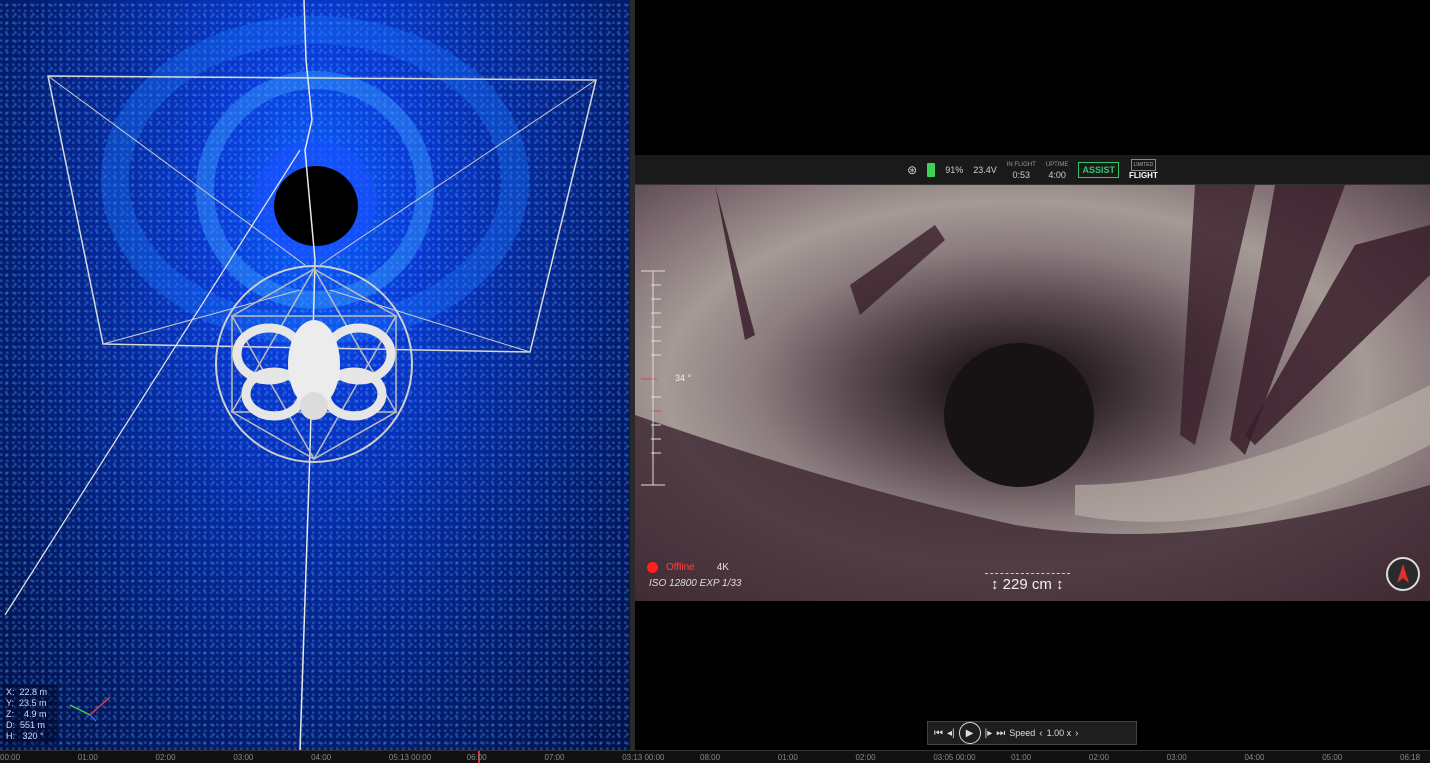 The image size is (1430, 763). I want to click on skip-start-icon: ⏮, so click(938, 733).